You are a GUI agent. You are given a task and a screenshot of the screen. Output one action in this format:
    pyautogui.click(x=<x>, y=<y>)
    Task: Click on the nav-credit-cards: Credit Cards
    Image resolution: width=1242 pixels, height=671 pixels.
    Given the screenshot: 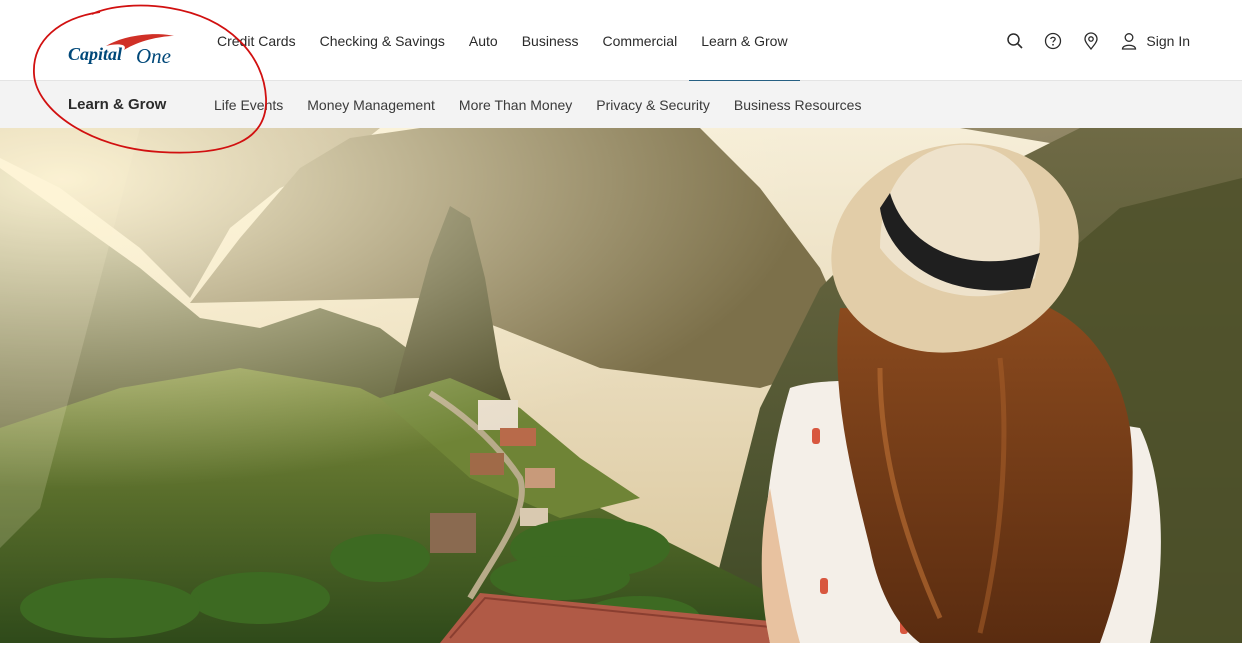 What is the action you would take?
    pyautogui.click(x=256, y=40)
    